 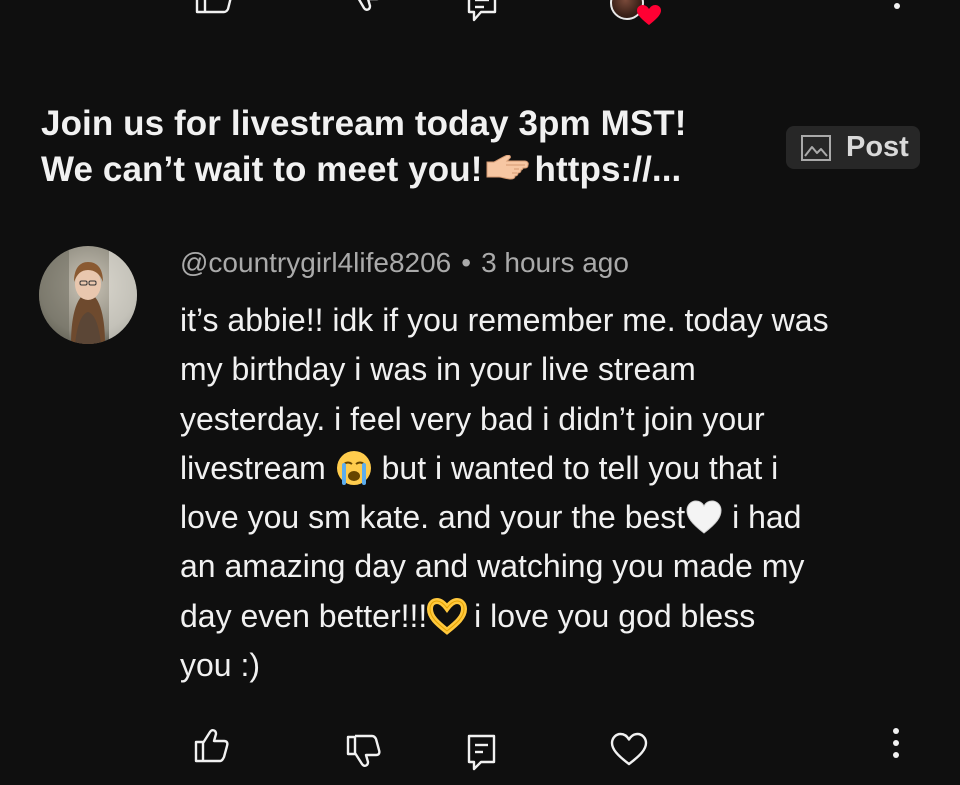 I want to click on comment-line-text: livestream, so click(x=253, y=467).